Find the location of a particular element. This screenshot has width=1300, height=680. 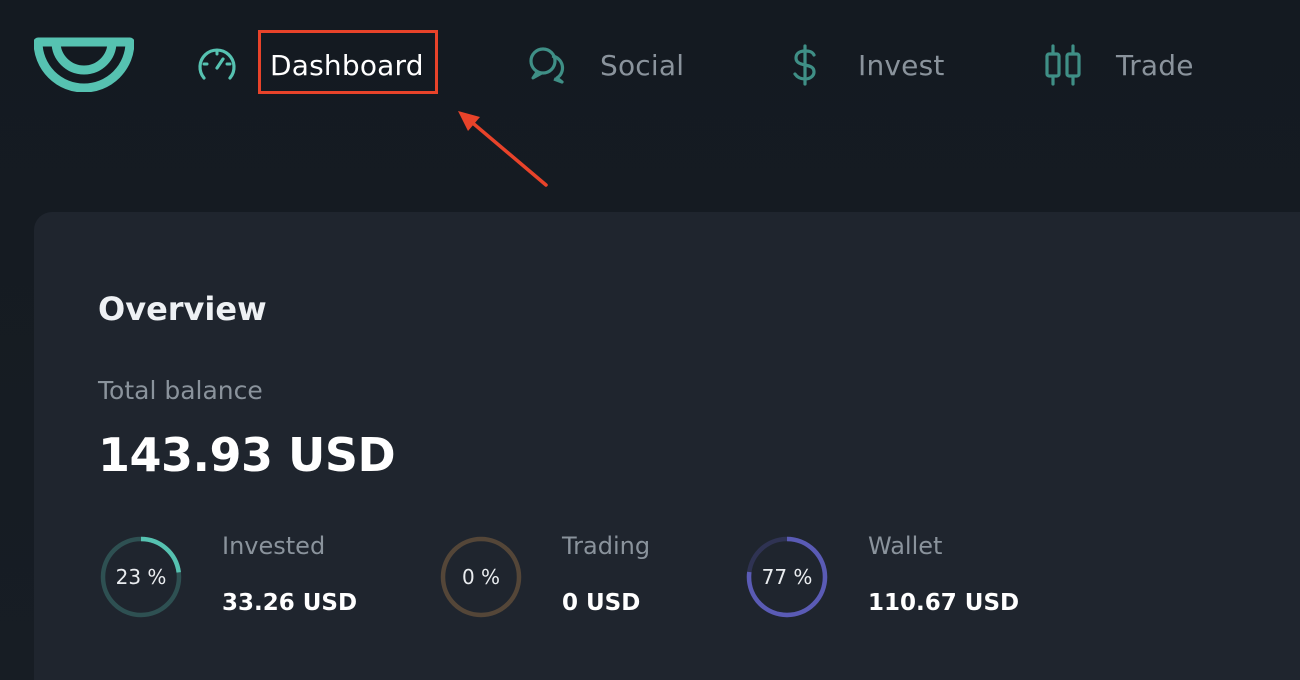

overview-title: Overview is located at coordinates (182, 309).